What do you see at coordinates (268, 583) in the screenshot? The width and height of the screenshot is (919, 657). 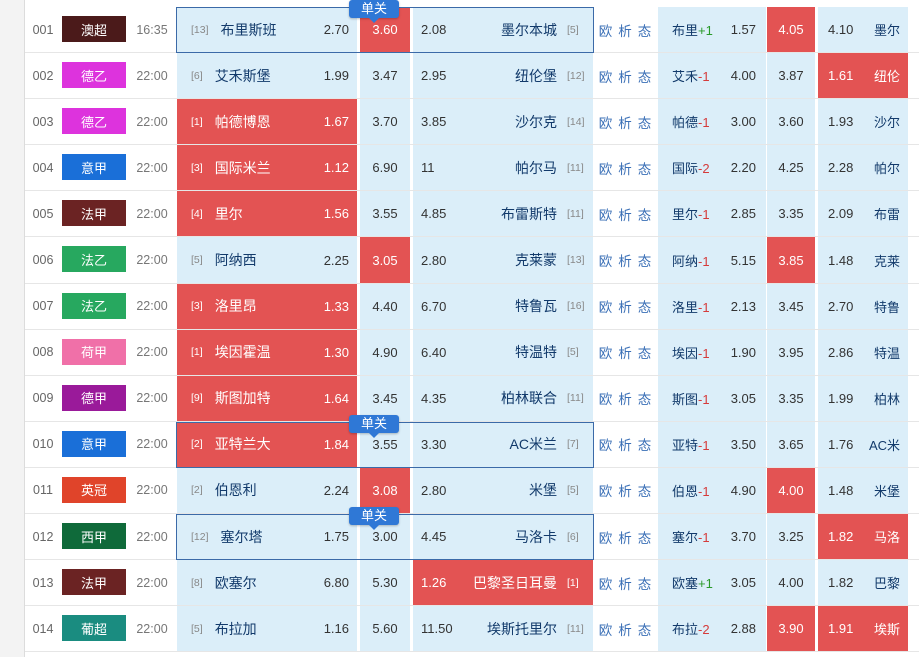 I see `home-win-cell: [8] 欧塞尔 6.80` at bounding box center [268, 583].